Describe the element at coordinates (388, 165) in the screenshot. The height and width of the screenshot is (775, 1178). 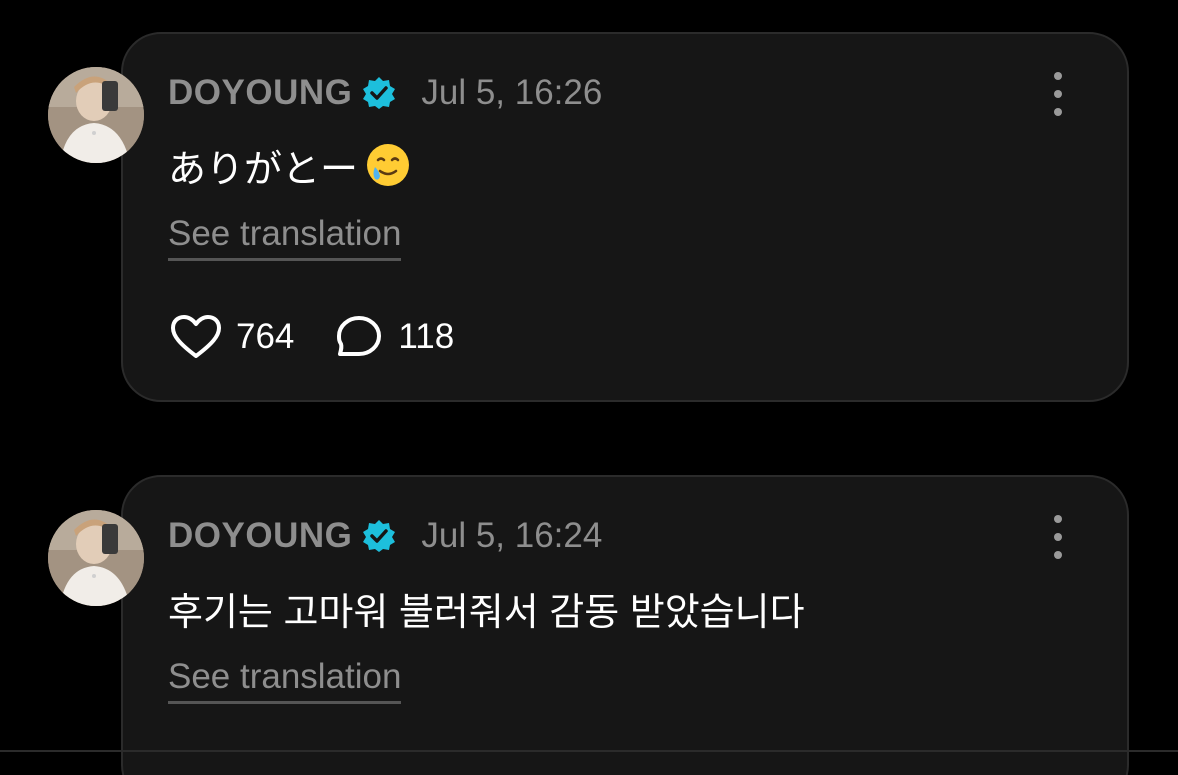
I see `smiling-face-with-tear-icon` at that location.